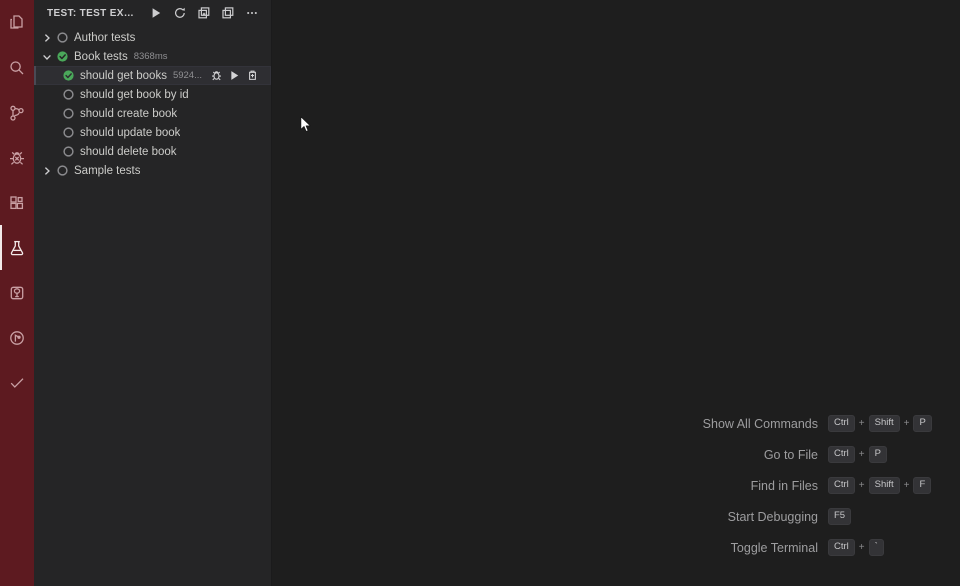 The height and width of the screenshot is (586, 960). I want to click on activitybar-item-database, so click(17, 292).